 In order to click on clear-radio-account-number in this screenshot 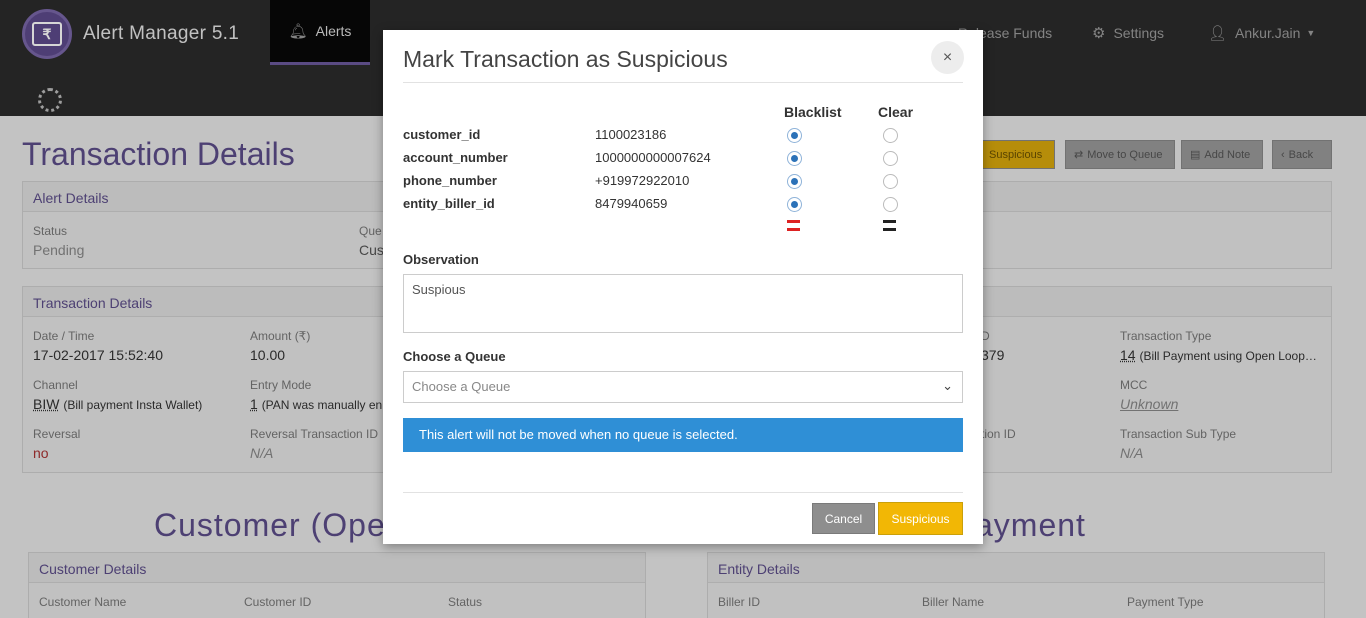, I will do `click(890, 158)`.